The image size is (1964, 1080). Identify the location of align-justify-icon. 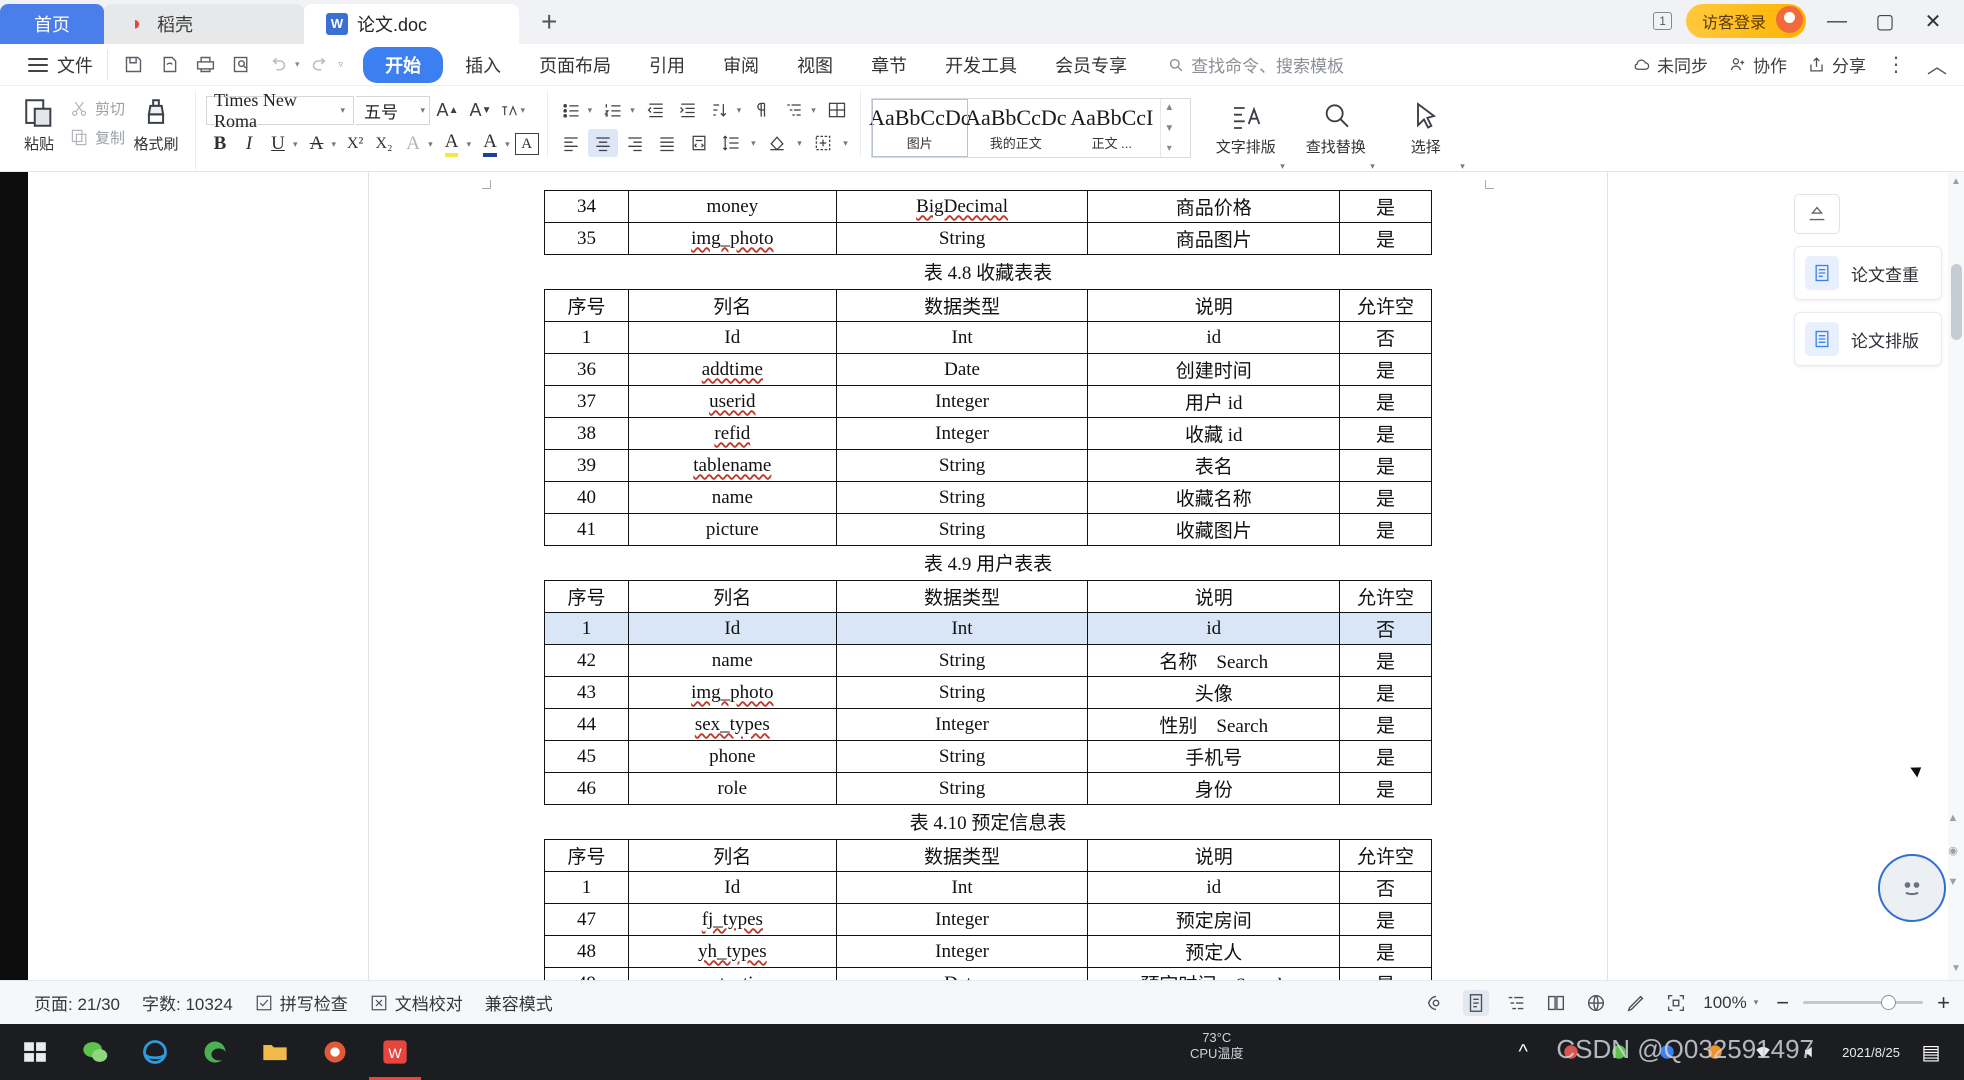
(667, 143).